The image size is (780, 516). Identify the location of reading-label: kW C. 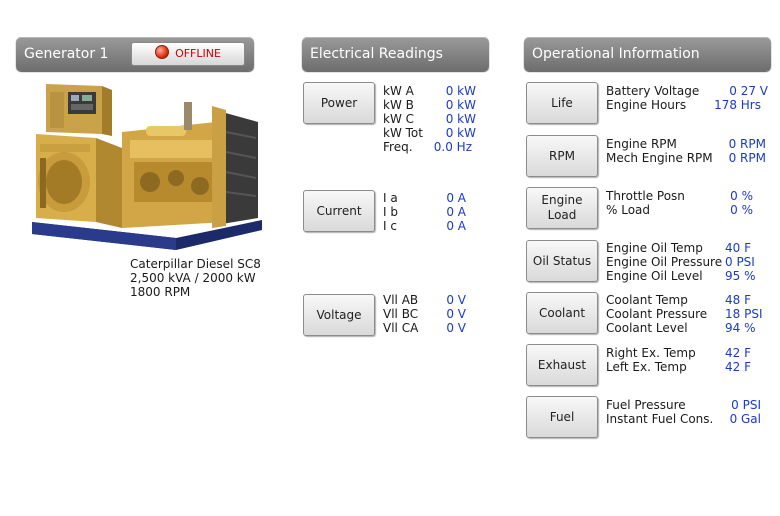
(399, 119).